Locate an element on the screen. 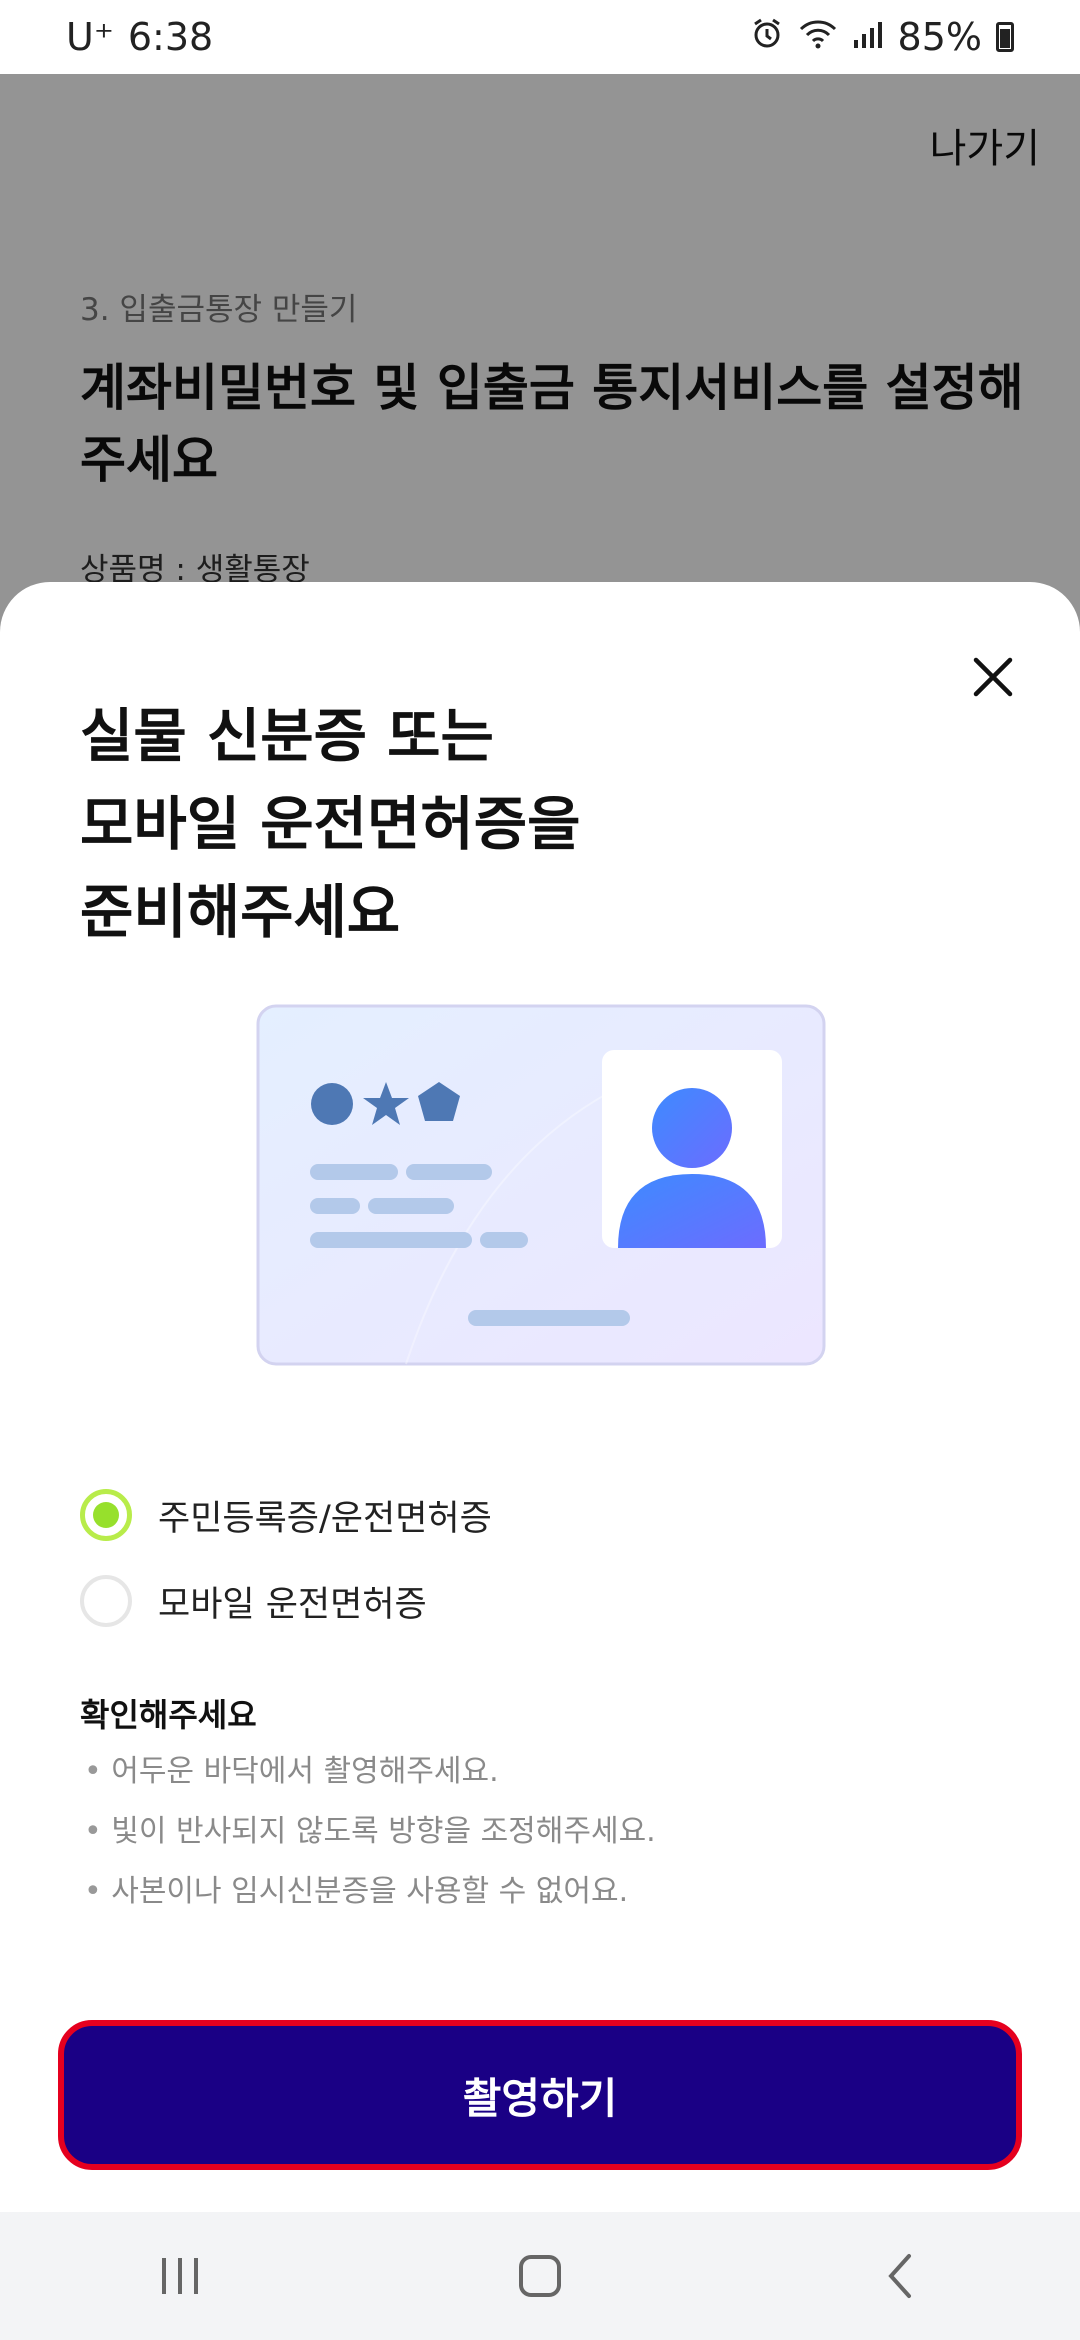 The height and width of the screenshot is (2340, 1080). back-button is located at coordinates (900, 2276).